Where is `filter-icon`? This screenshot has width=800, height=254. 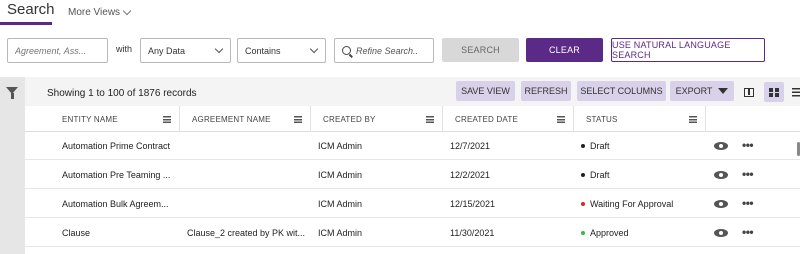
filter-icon is located at coordinates (12, 93).